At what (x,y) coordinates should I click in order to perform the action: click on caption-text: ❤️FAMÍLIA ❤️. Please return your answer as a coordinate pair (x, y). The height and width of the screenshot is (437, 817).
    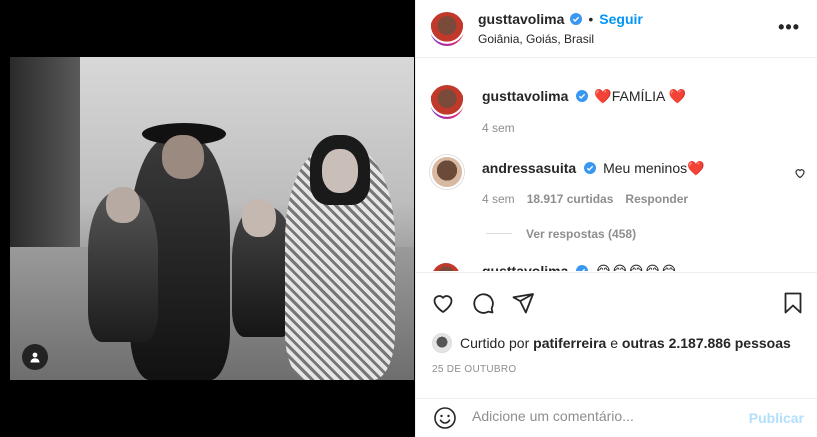
    Looking at the image, I should click on (640, 96).